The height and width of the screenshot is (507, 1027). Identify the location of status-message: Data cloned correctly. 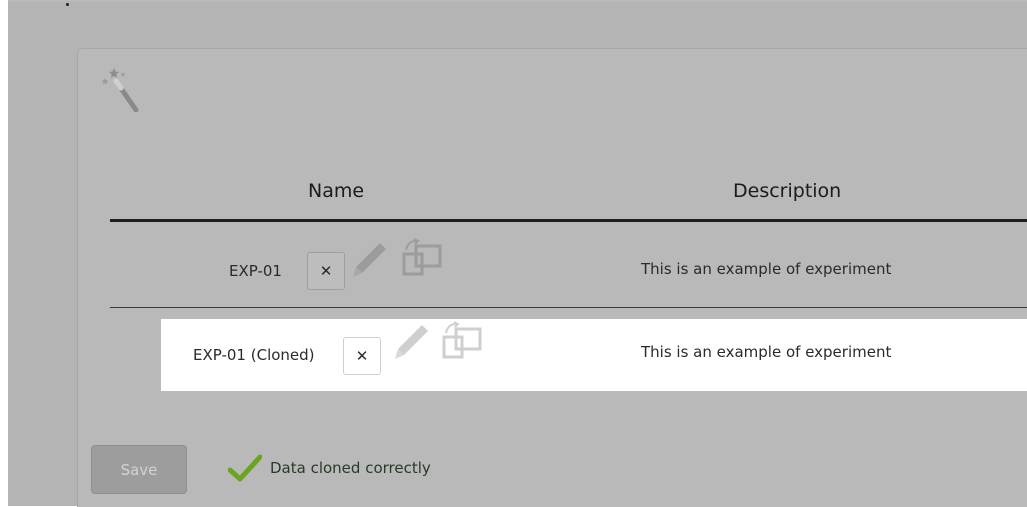
(329, 468).